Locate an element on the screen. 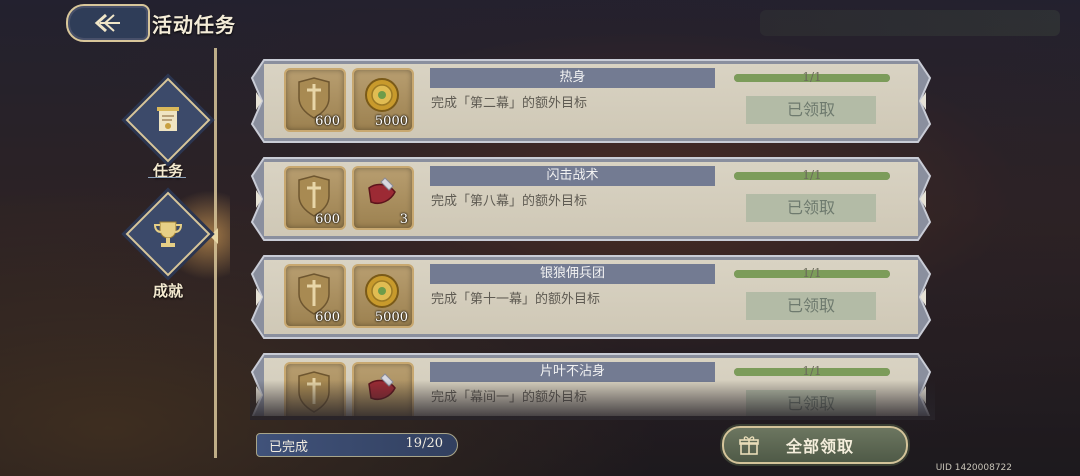  back-arrow-icon is located at coordinates (107, 23).